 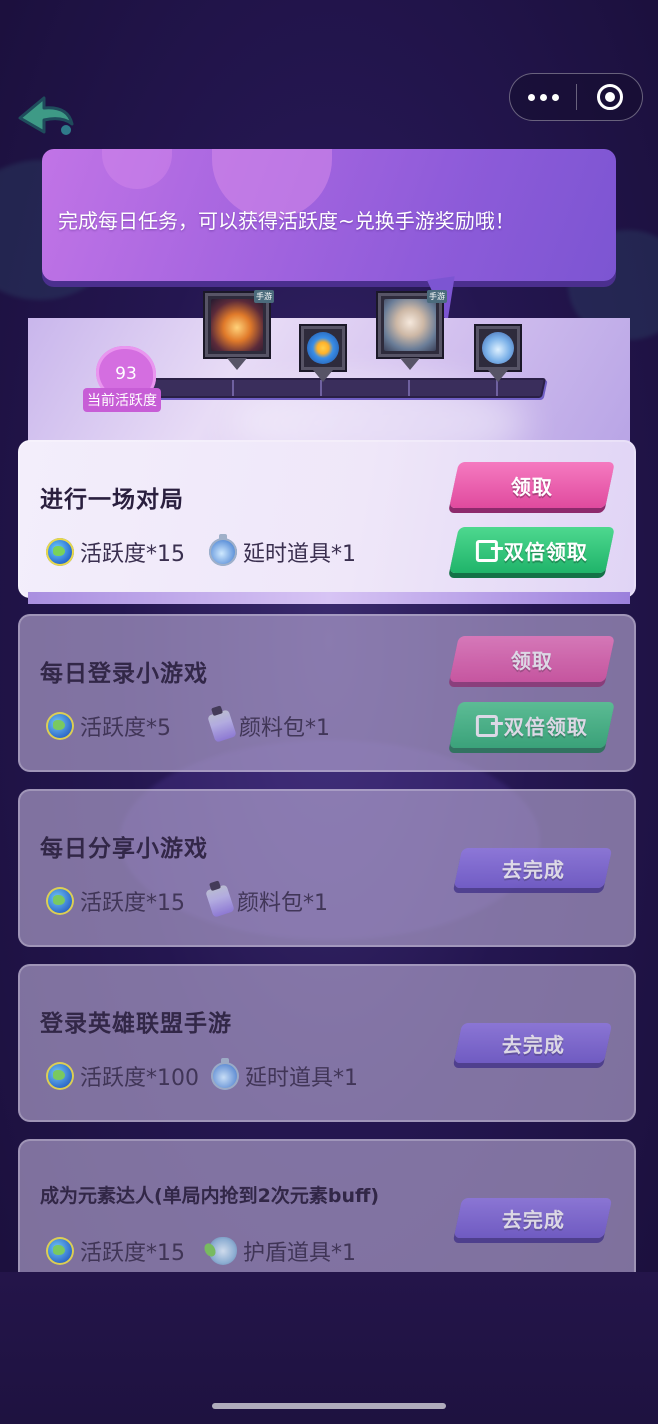 I want to click on task-rewards: 活跃度*15 护盾道具*1, so click(x=213, y=1251).